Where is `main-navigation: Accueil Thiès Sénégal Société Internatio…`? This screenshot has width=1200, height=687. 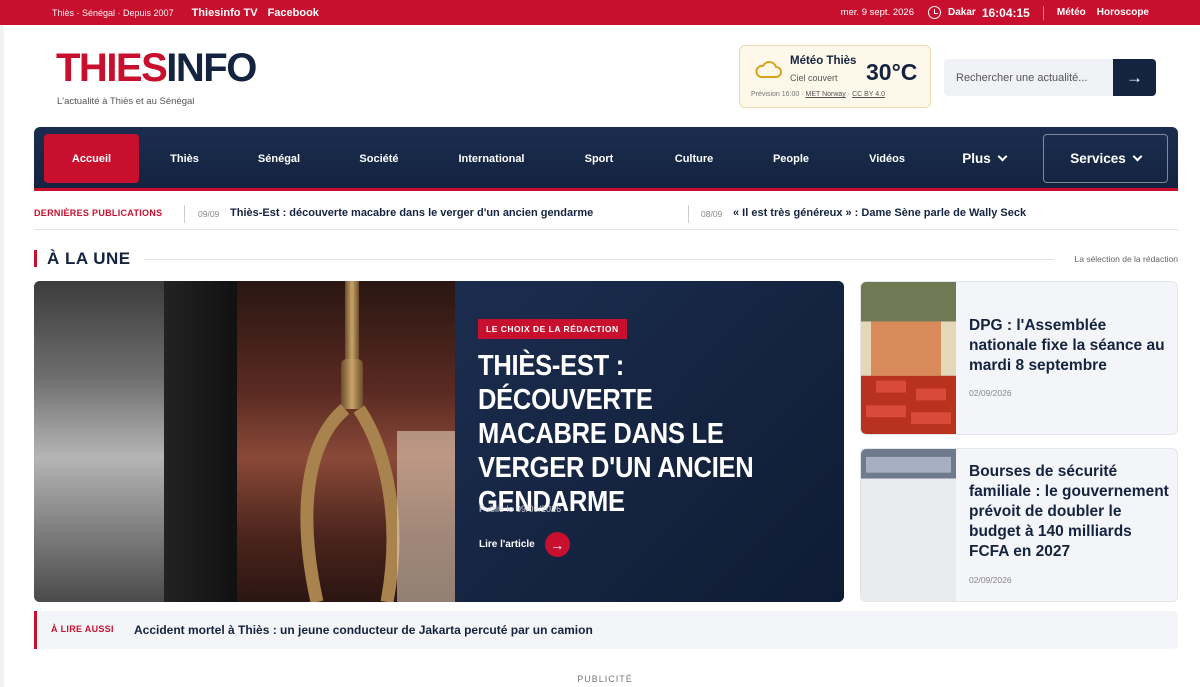 main-navigation: Accueil Thiès Sénégal Société Internatio… is located at coordinates (606, 159).